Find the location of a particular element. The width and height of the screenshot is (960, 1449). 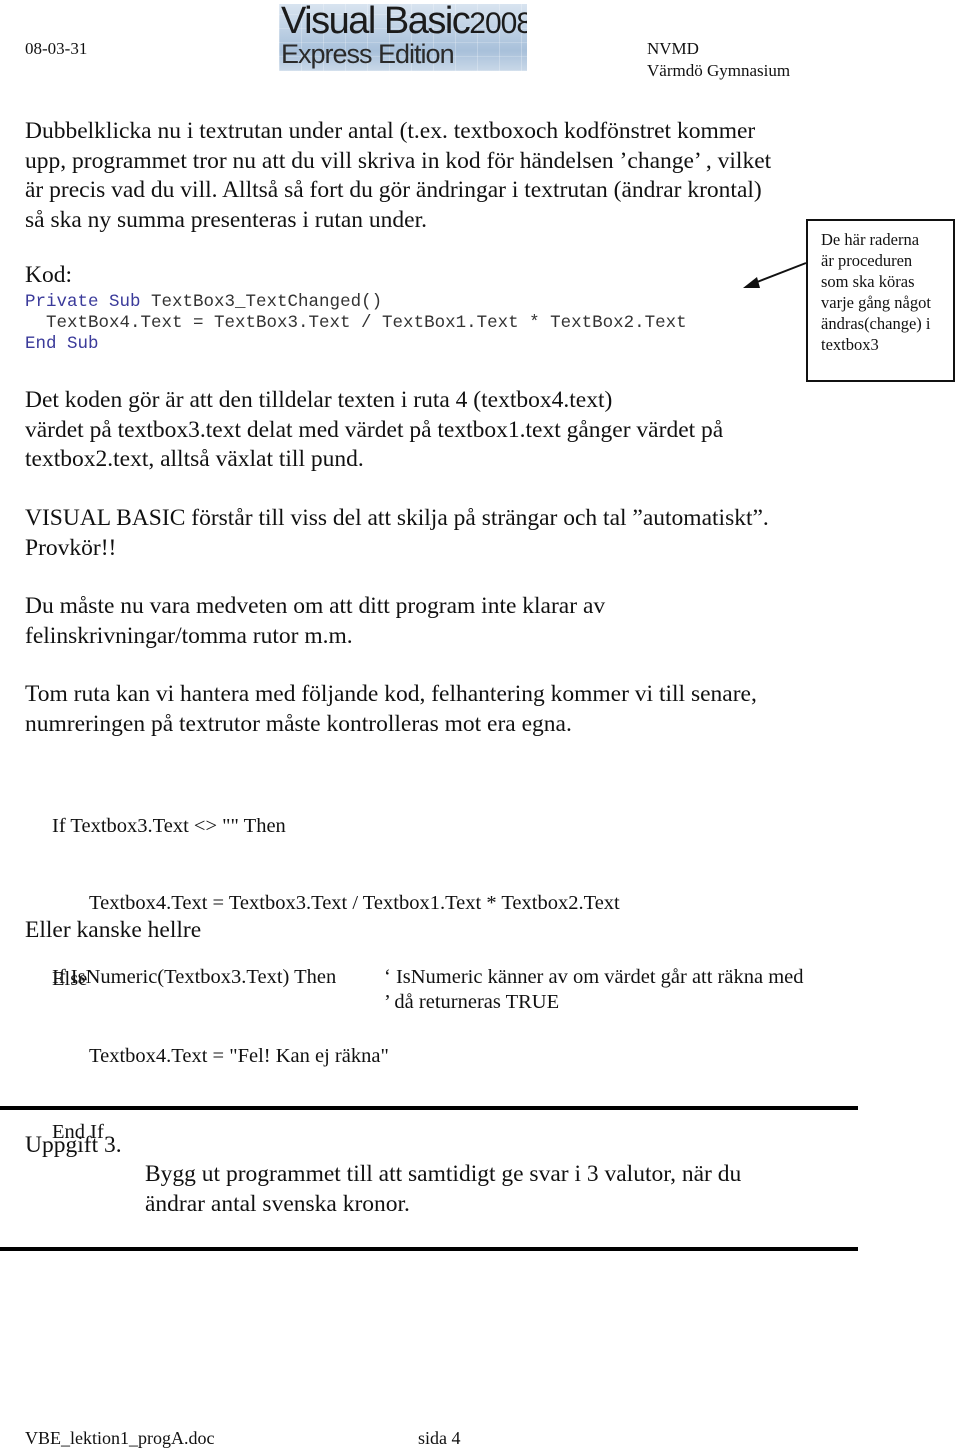

task-bottom-rule is located at coordinates (429, 1249).